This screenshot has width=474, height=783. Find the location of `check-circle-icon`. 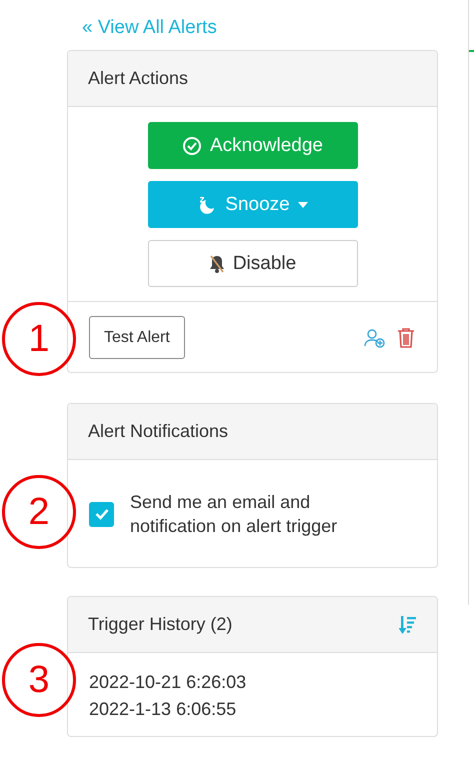

check-circle-icon is located at coordinates (192, 146).